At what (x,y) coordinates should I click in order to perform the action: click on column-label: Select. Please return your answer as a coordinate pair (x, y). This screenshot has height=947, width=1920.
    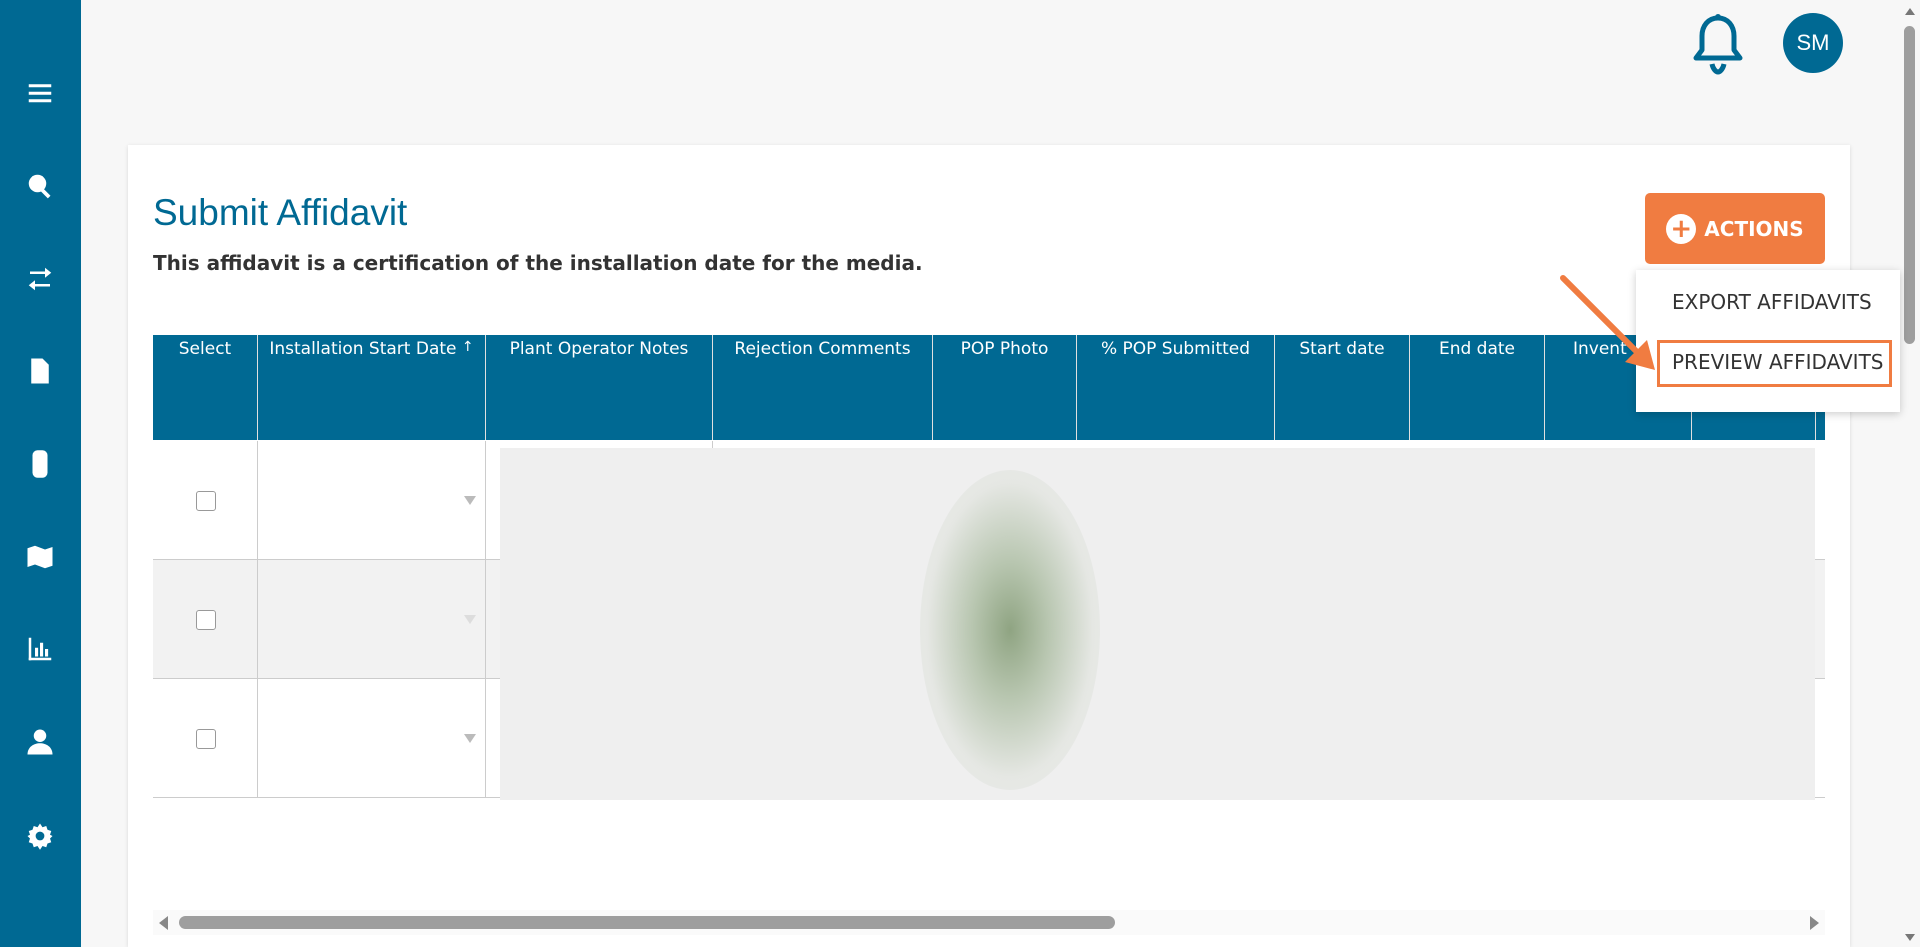
    Looking at the image, I should click on (205, 349).